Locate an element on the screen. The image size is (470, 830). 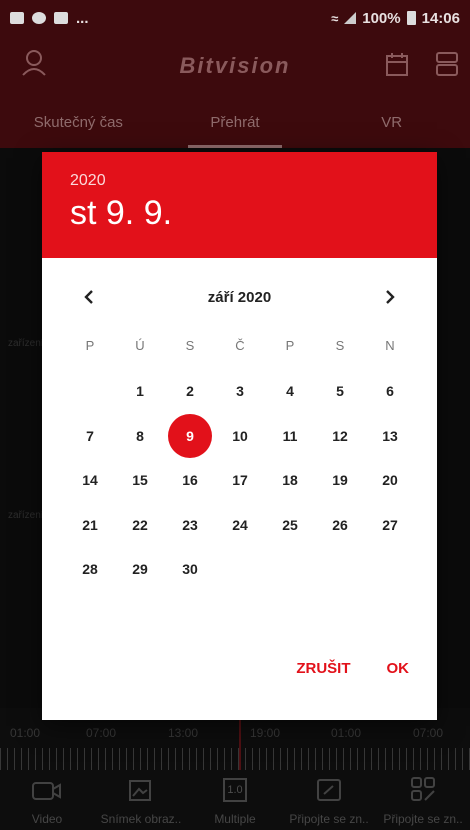
selected-date-title: st 9. 9. is located at coordinates (239, 213).